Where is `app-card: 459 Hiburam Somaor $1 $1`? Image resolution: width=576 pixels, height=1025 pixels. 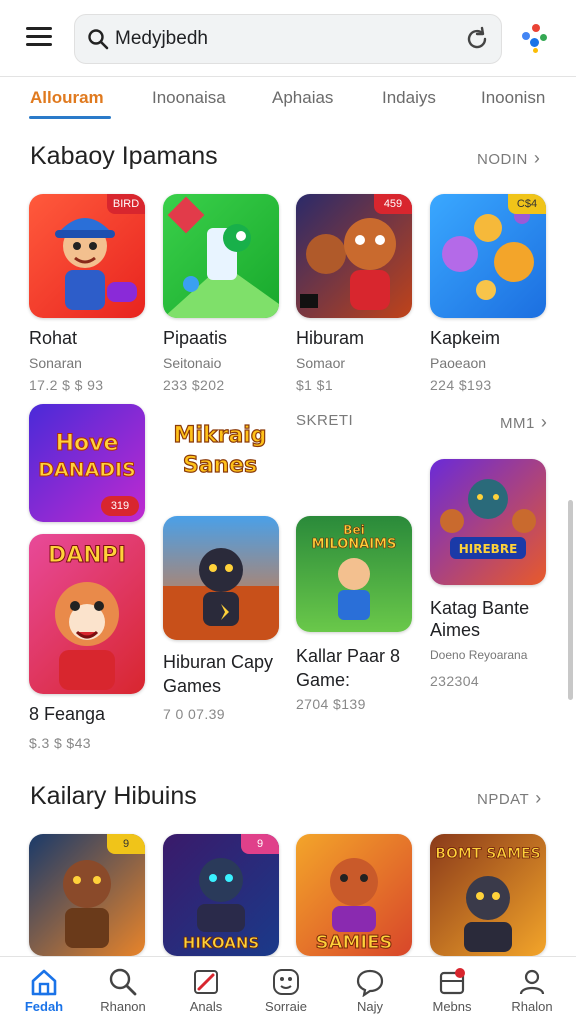 app-card: 459 Hiburam Somaor $1 $1 is located at coordinates (361, 293).